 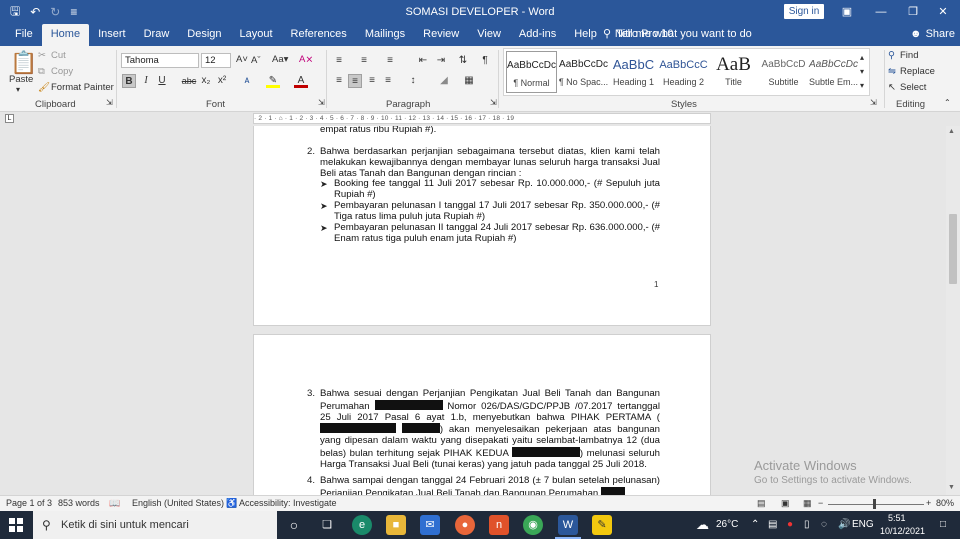 What do you see at coordinates (951, 487) in the screenshot?
I see `scroll-down-icon: ▼` at bounding box center [951, 487].